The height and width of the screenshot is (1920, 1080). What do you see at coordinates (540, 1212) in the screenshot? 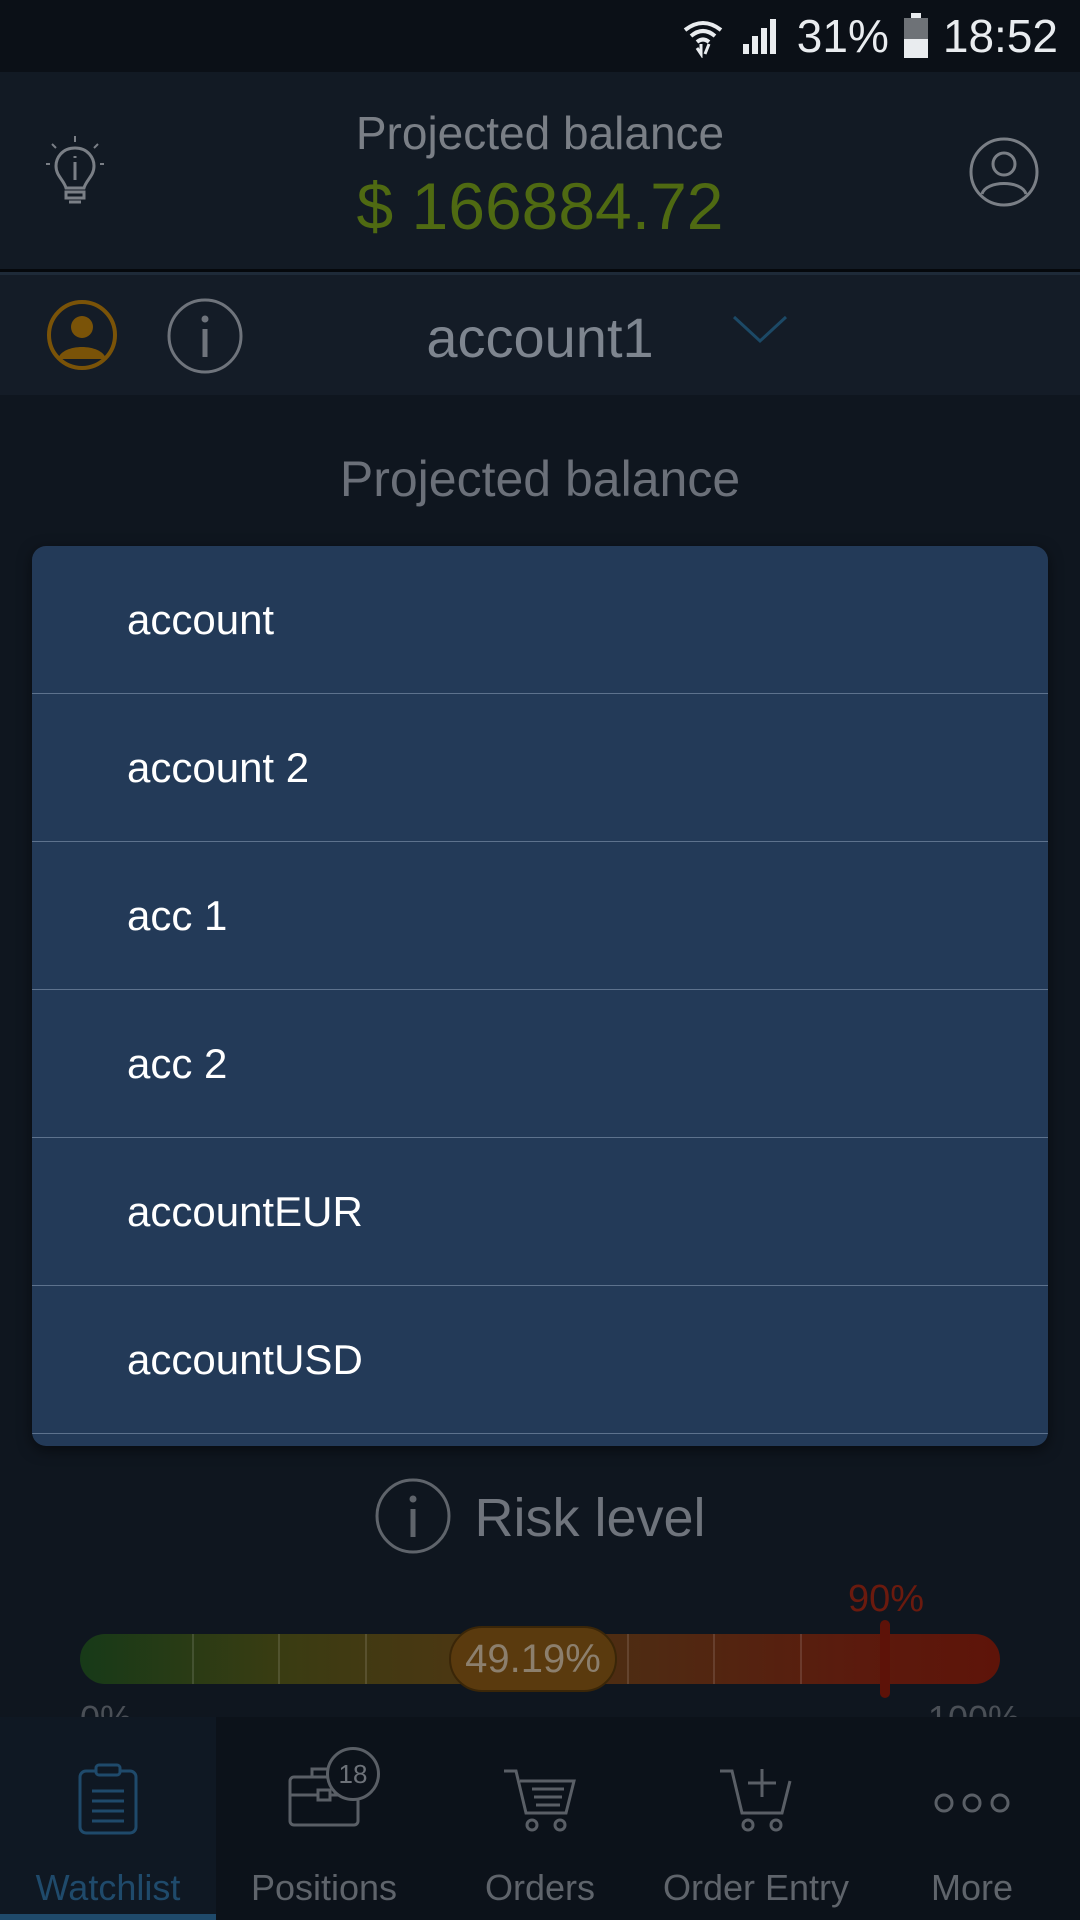
I see `dropdown-item: accountEUR` at bounding box center [540, 1212].